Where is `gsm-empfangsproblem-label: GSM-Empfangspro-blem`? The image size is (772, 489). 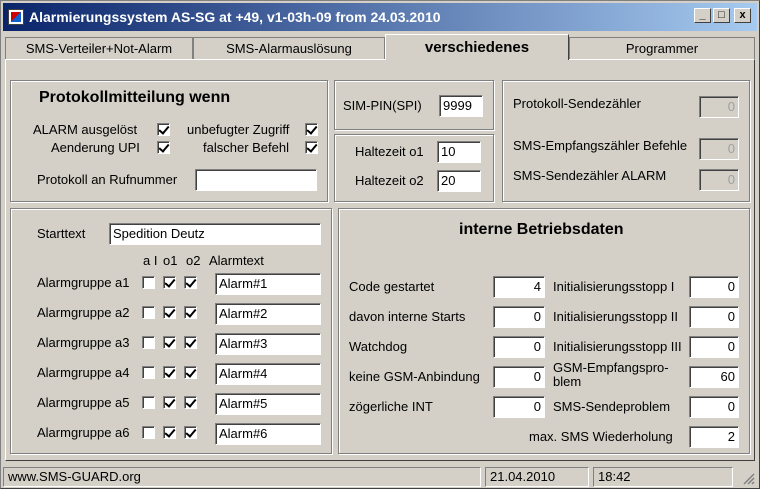 gsm-empfangsproblem-label: GSM-Empfangspro-blem is located at coordinates (611, 375).